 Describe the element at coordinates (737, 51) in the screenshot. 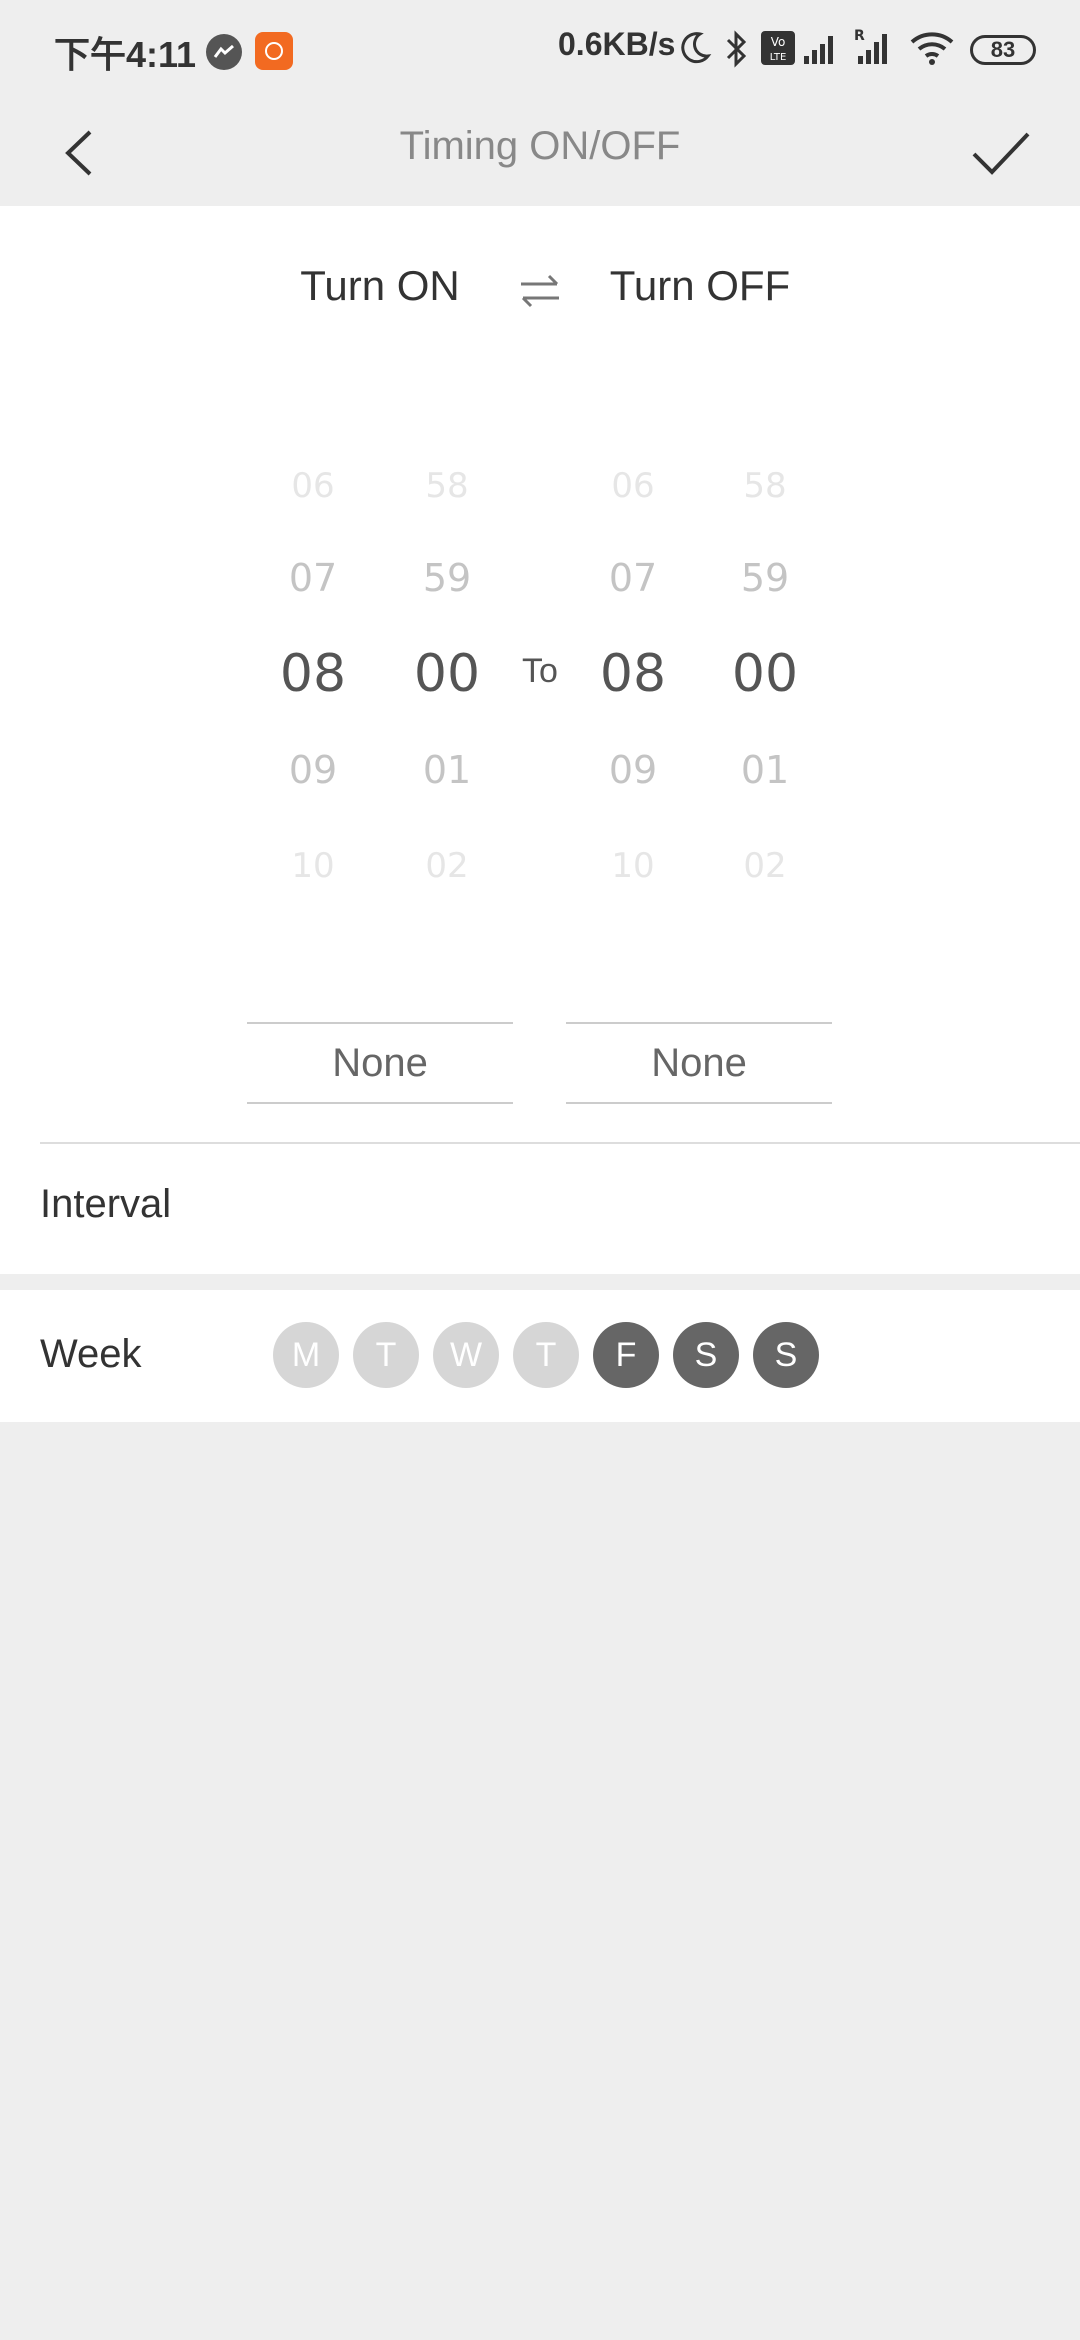

I see `bluetooth-icon` at that location.